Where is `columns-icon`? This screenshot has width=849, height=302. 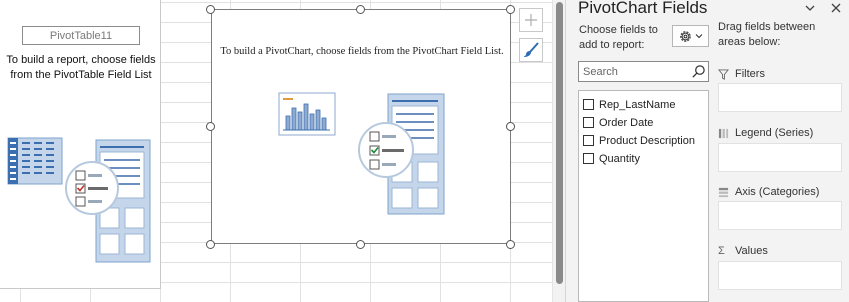 columns-icon is located at coordinates (723, 133).